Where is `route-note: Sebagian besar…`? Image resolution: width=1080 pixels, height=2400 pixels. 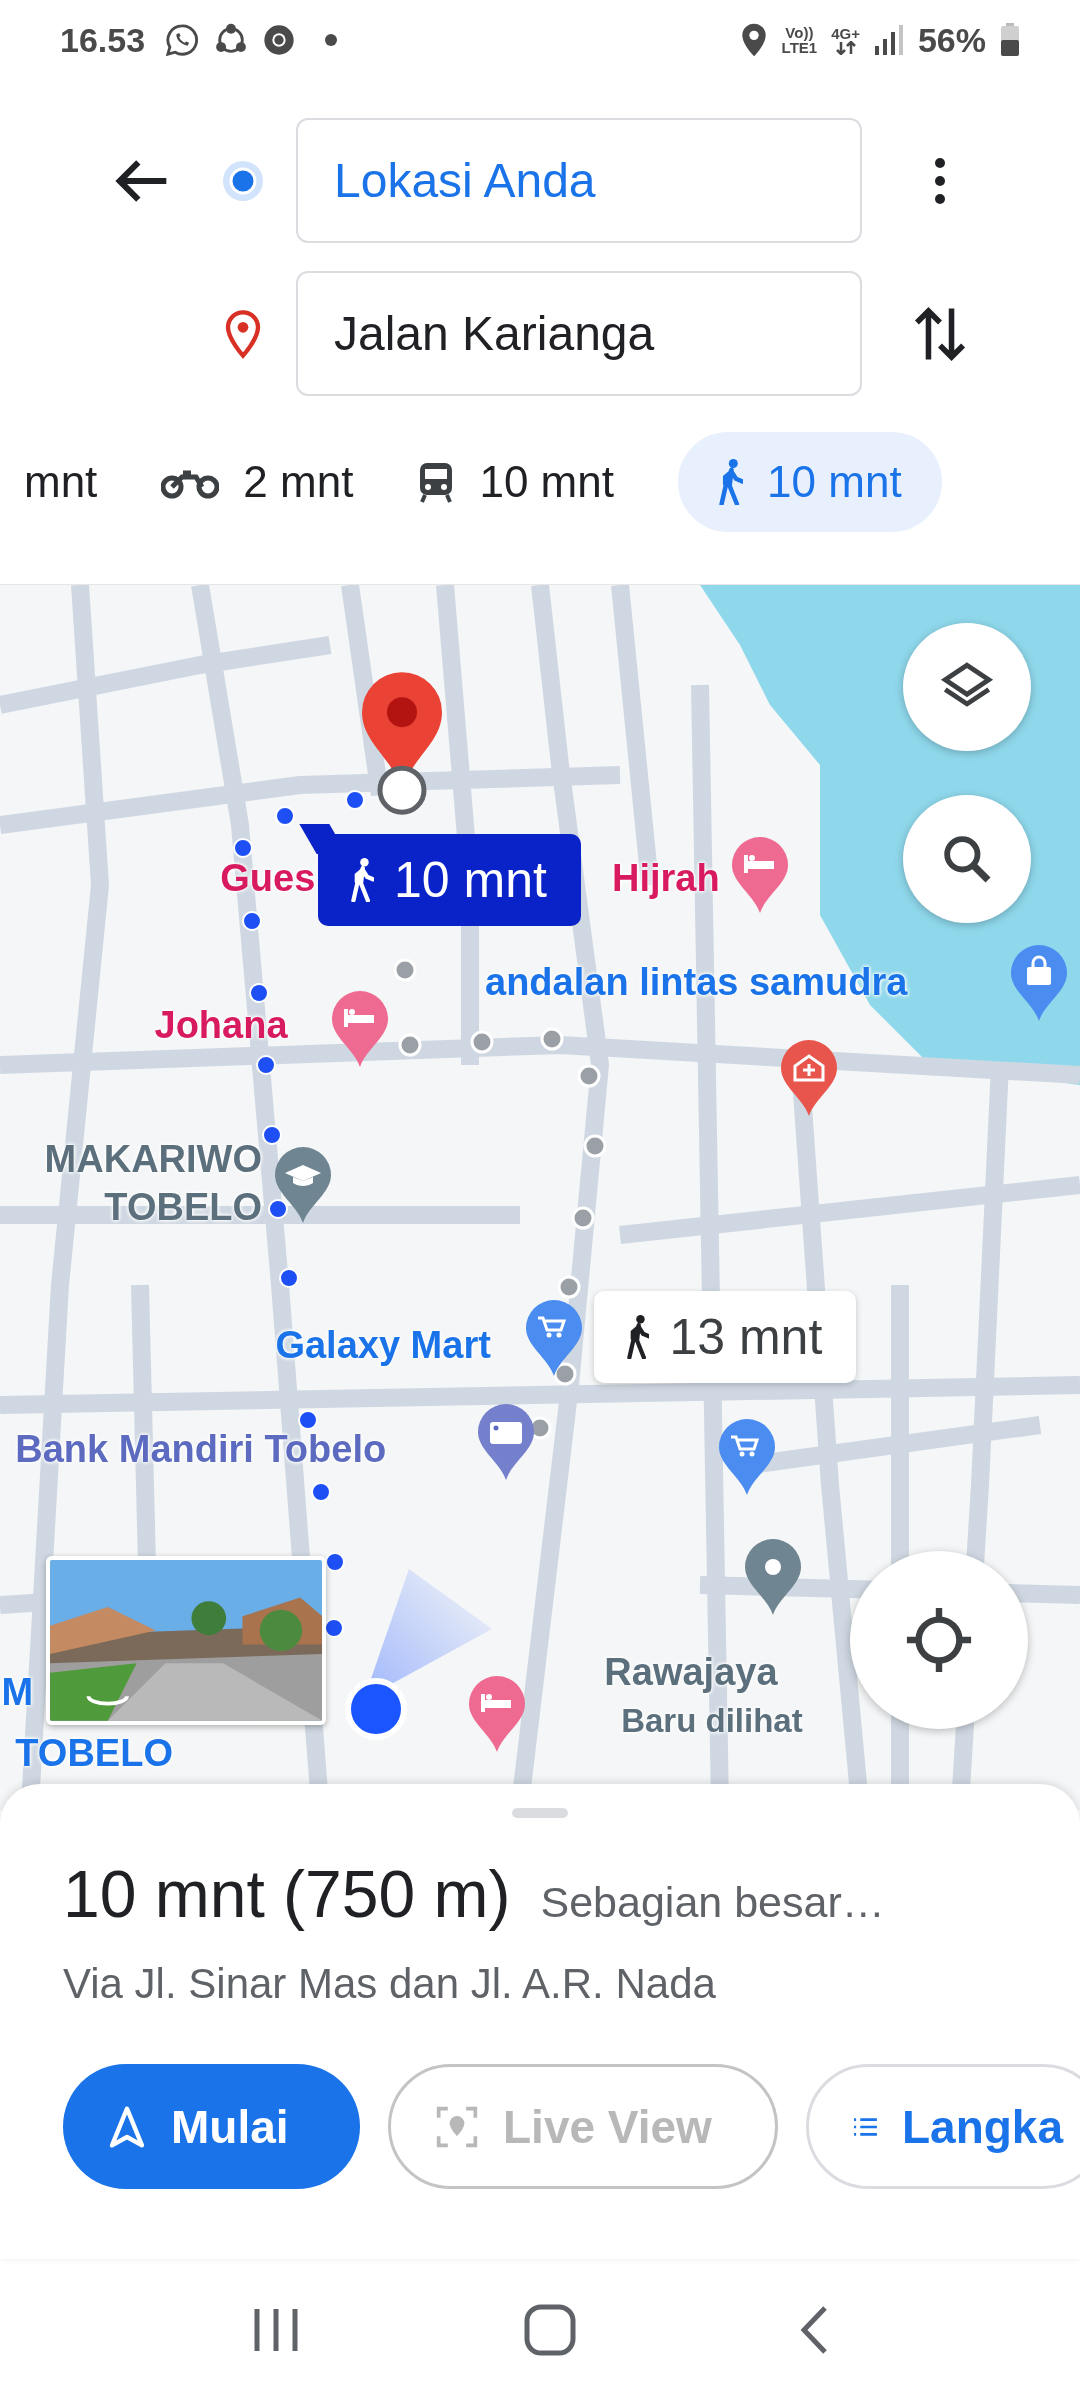
route-note: Sebagian besar… is located at coordinates (712, 1902).